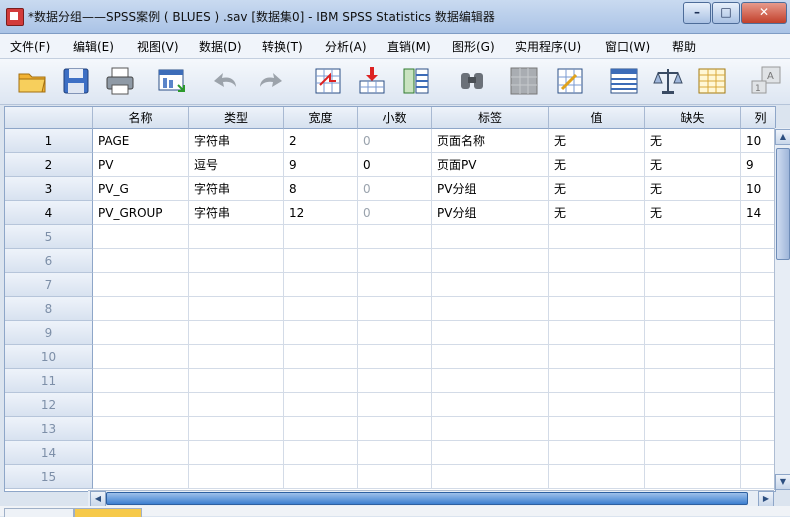 This screenshot has height=517, width=790. Describe the element at coordinates (548, 46) in the screenshot. I see `menu-utilities: 实用程序(U)` at that location.